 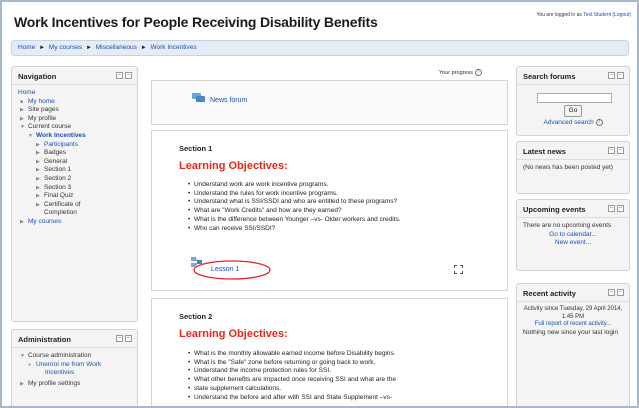 I want to click on nav-item-final-quiz: ▶ Final Quiz, so click(x=74, y=196).